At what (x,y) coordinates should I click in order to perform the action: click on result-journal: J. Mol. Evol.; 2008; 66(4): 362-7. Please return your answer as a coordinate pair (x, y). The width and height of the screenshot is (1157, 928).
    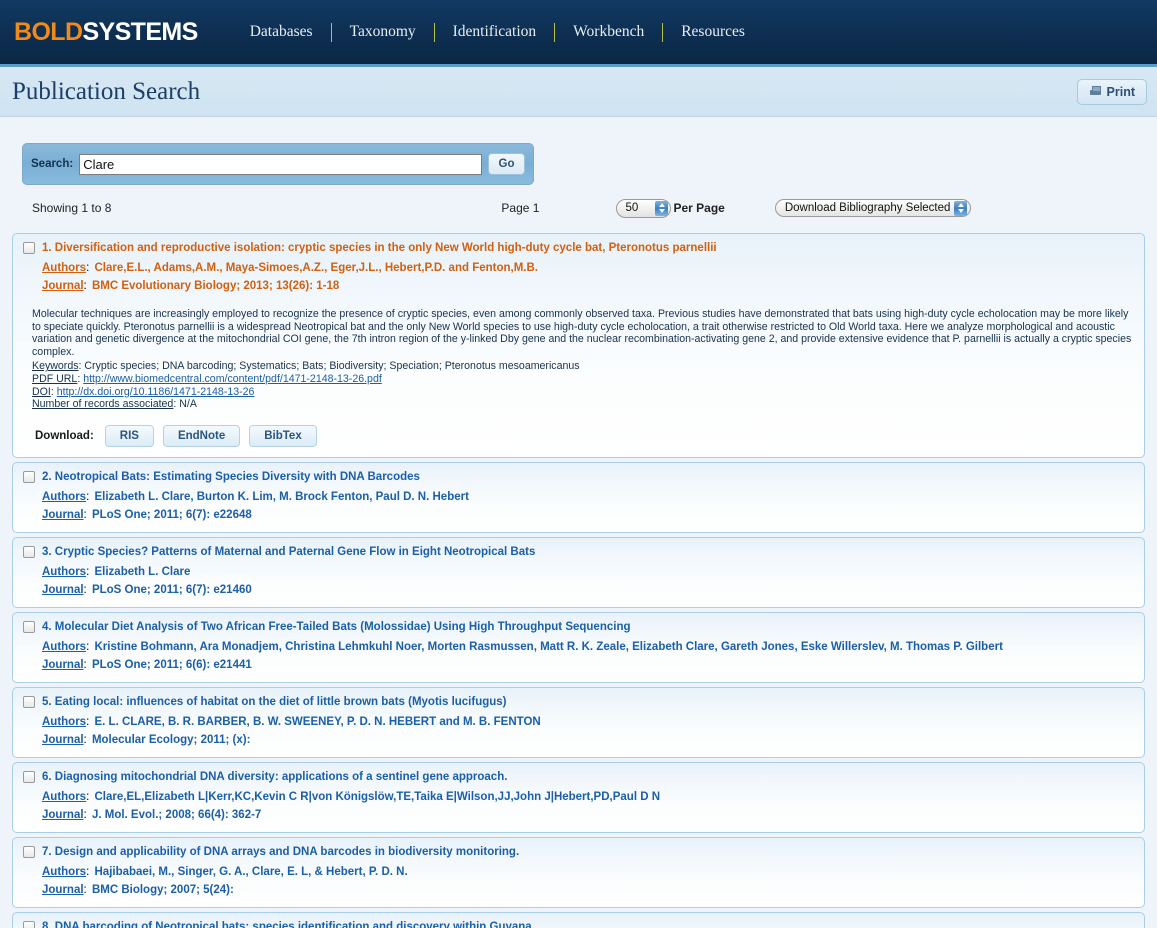
    Looking at the image, I should click on (176, 814).